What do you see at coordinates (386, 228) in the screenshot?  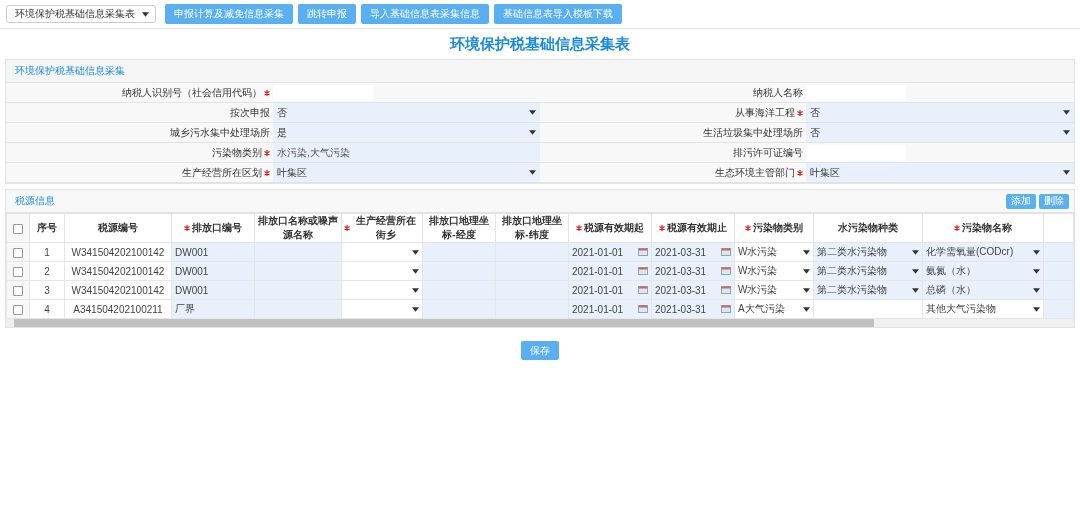 I see `column-header: 生产经营所在街乡` at bounding box center [386, 228].